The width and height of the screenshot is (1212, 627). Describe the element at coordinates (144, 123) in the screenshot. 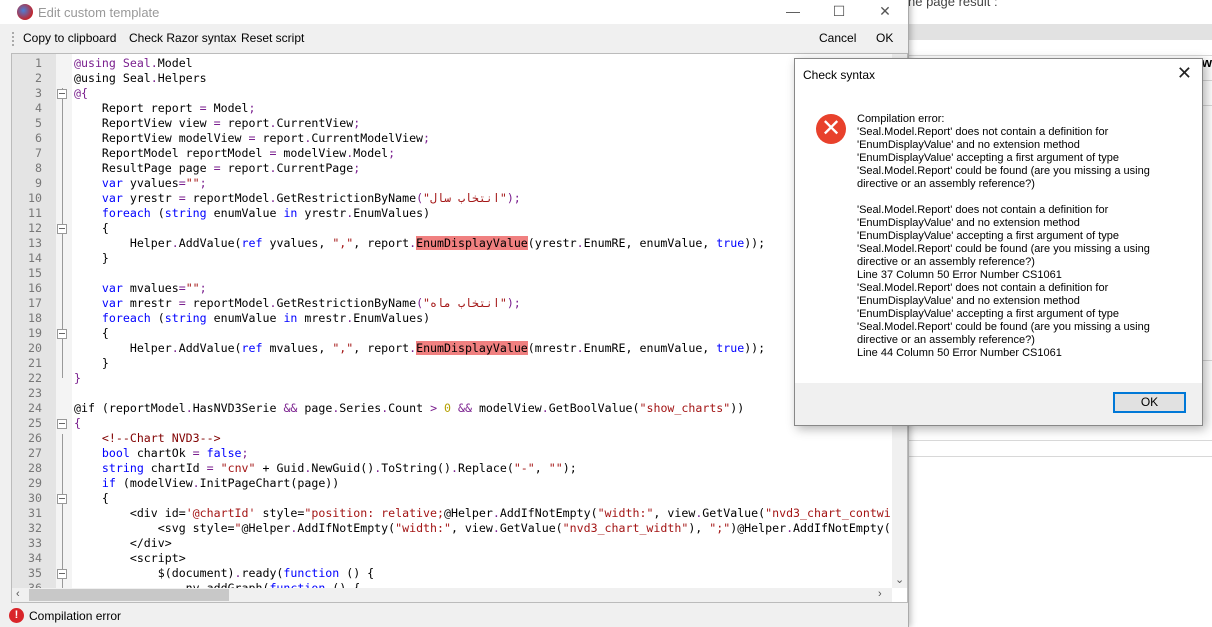

I see `code-token: ReportView view` at that location.